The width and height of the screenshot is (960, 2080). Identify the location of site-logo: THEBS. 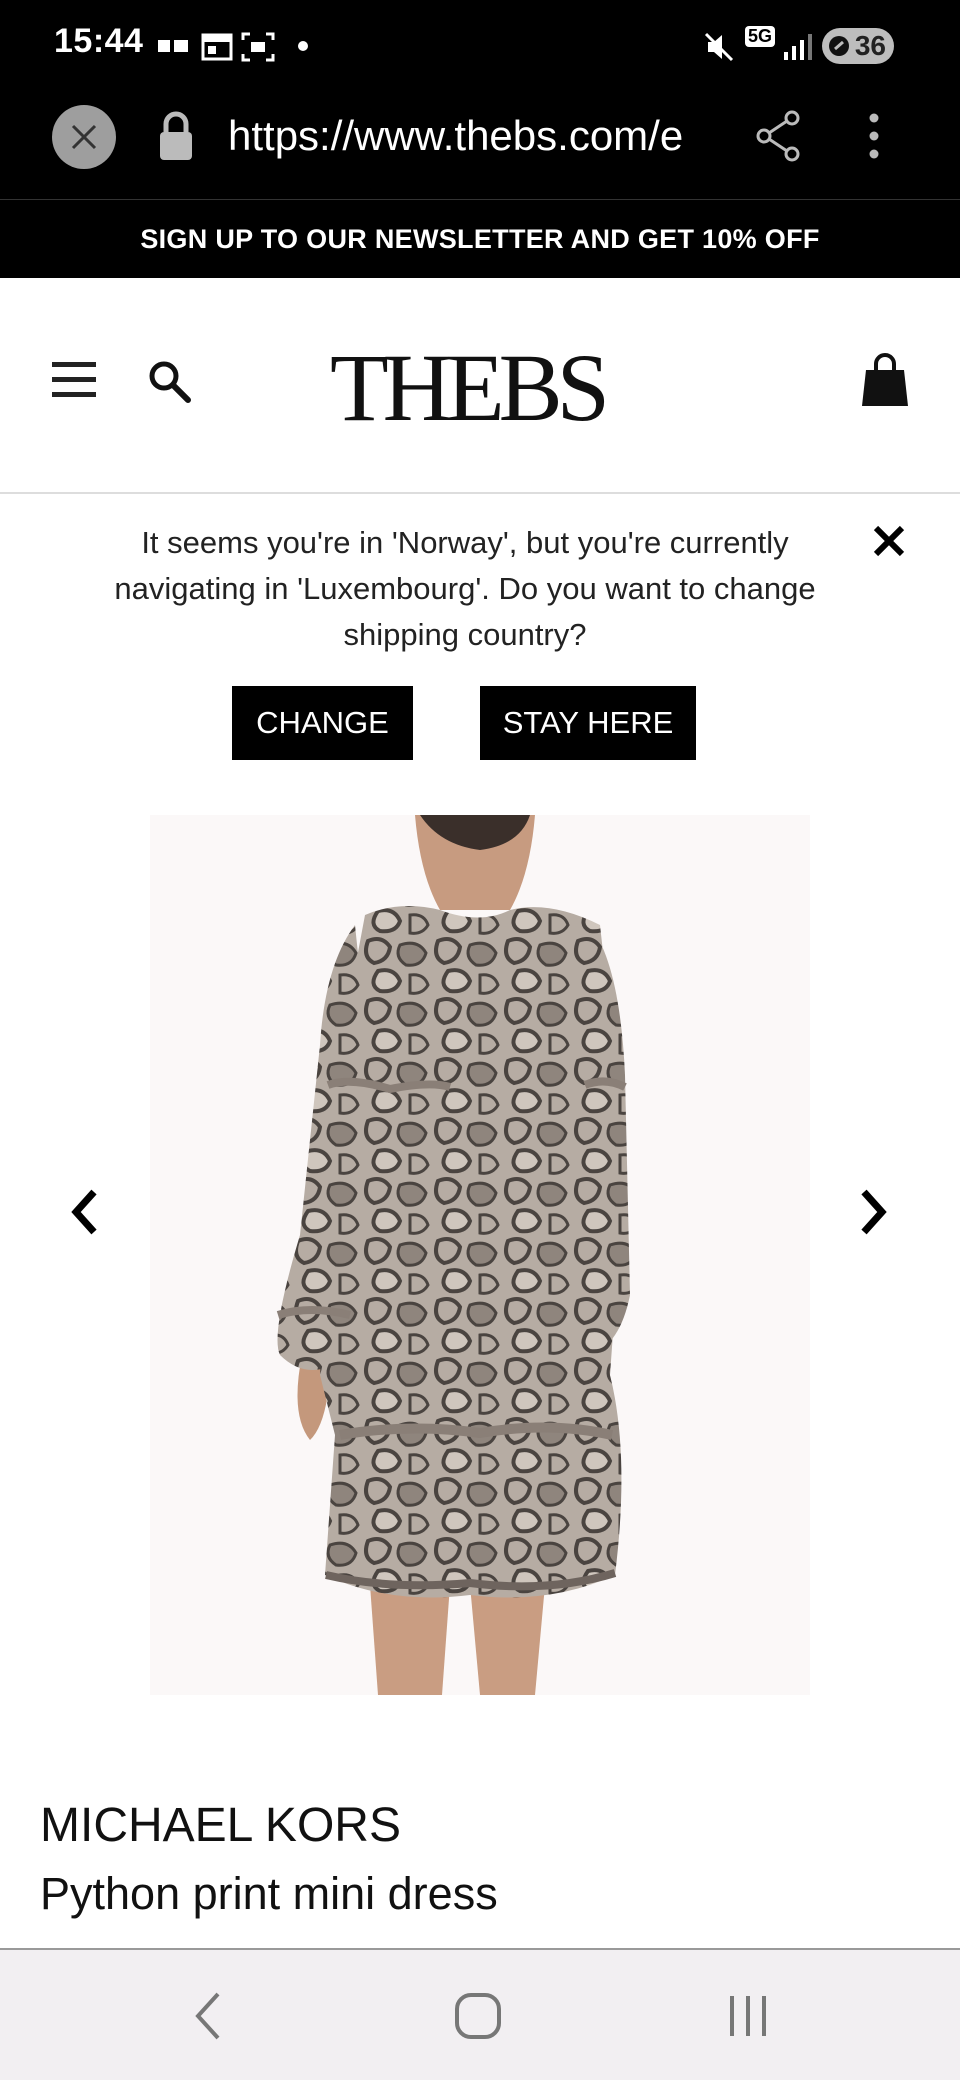
(470, 388).